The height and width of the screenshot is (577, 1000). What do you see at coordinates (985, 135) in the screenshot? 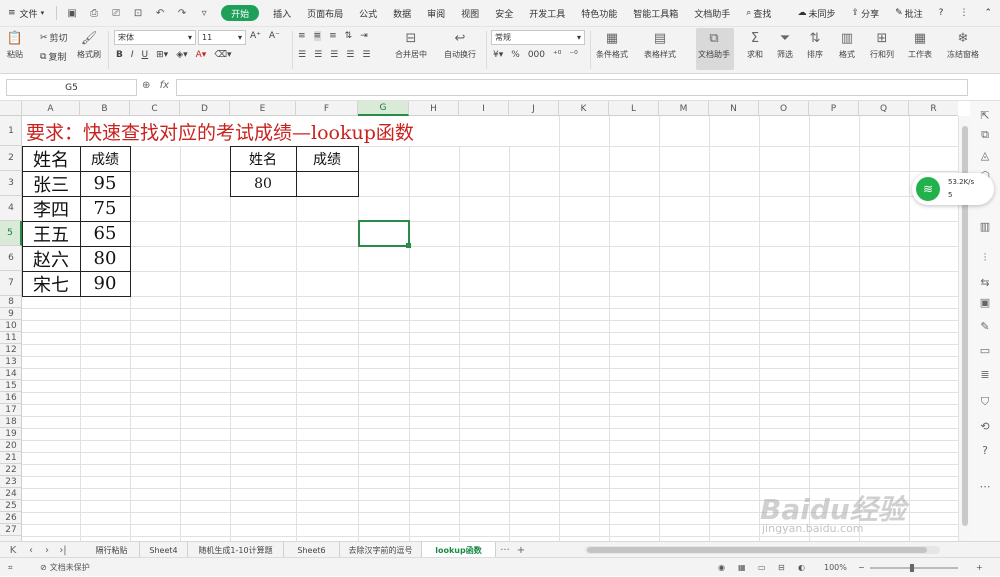
I see `copy-icon: ⧉` at bounding box center [985, 135].